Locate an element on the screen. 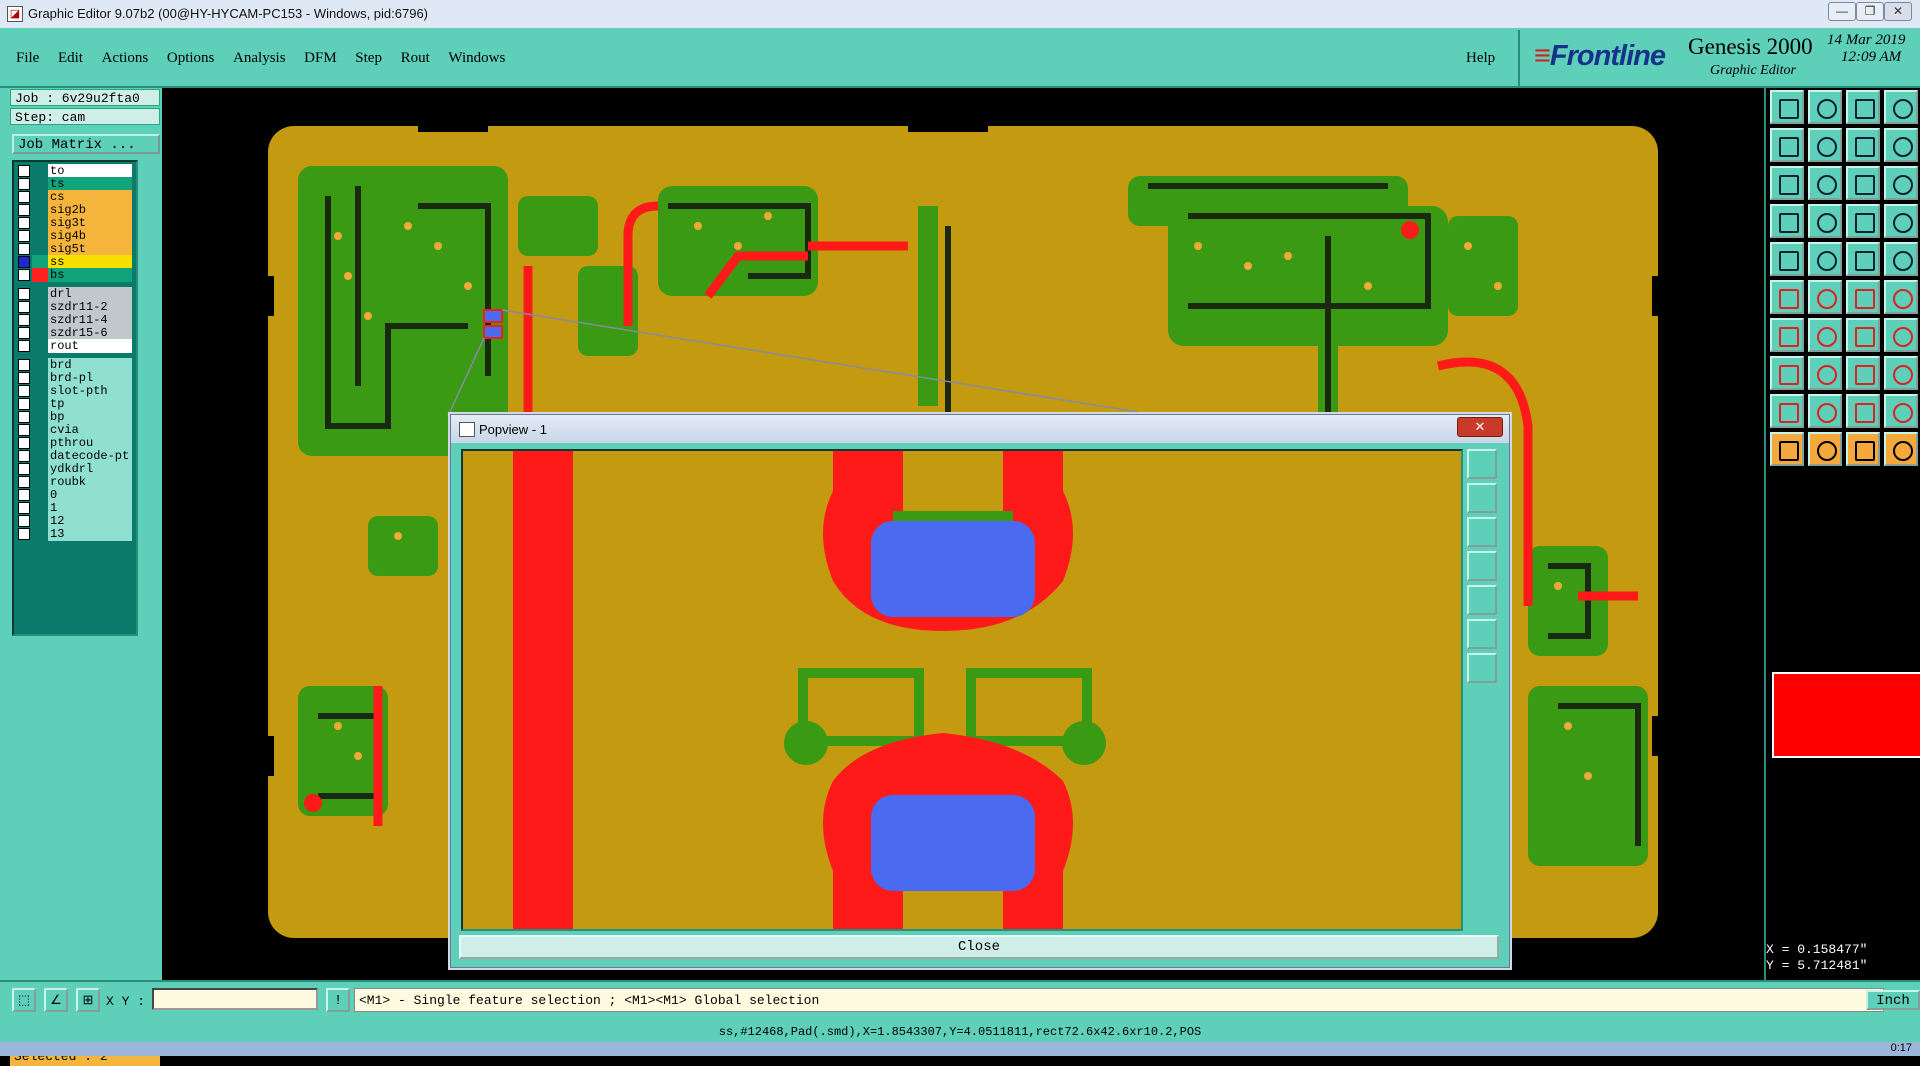 The width and height of the screenshot is (1920, 1066). tool-triangle3-icon is located at coordinates (1863, 411).